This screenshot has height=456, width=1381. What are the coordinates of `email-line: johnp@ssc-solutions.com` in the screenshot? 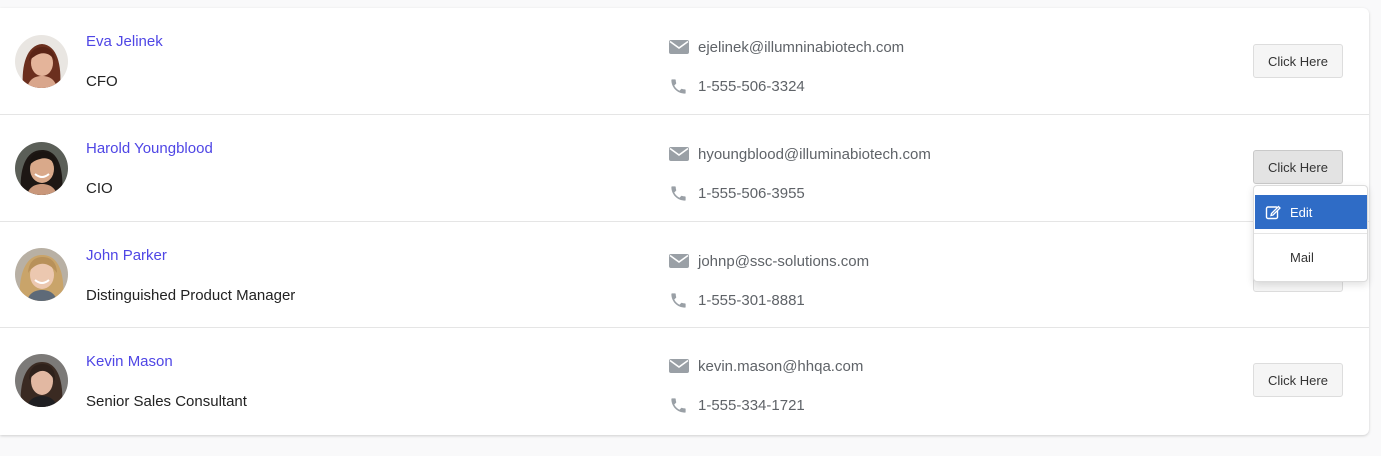 It's located at (769, 261).